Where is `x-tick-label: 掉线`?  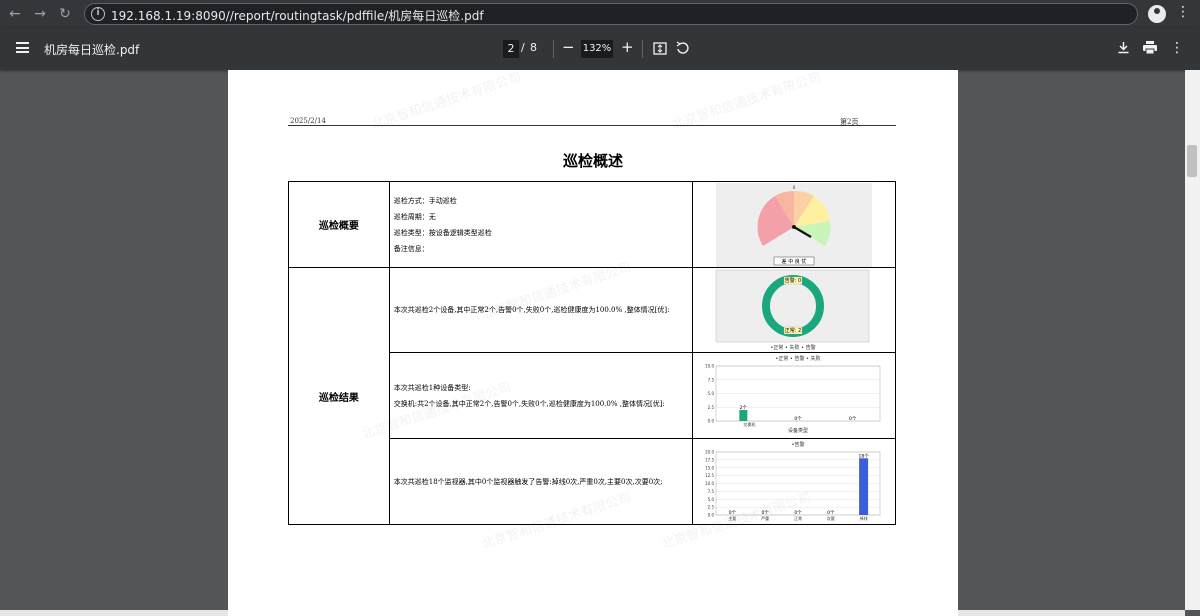
x-tick-label: 掉线 is located at coordinates (864, 518).